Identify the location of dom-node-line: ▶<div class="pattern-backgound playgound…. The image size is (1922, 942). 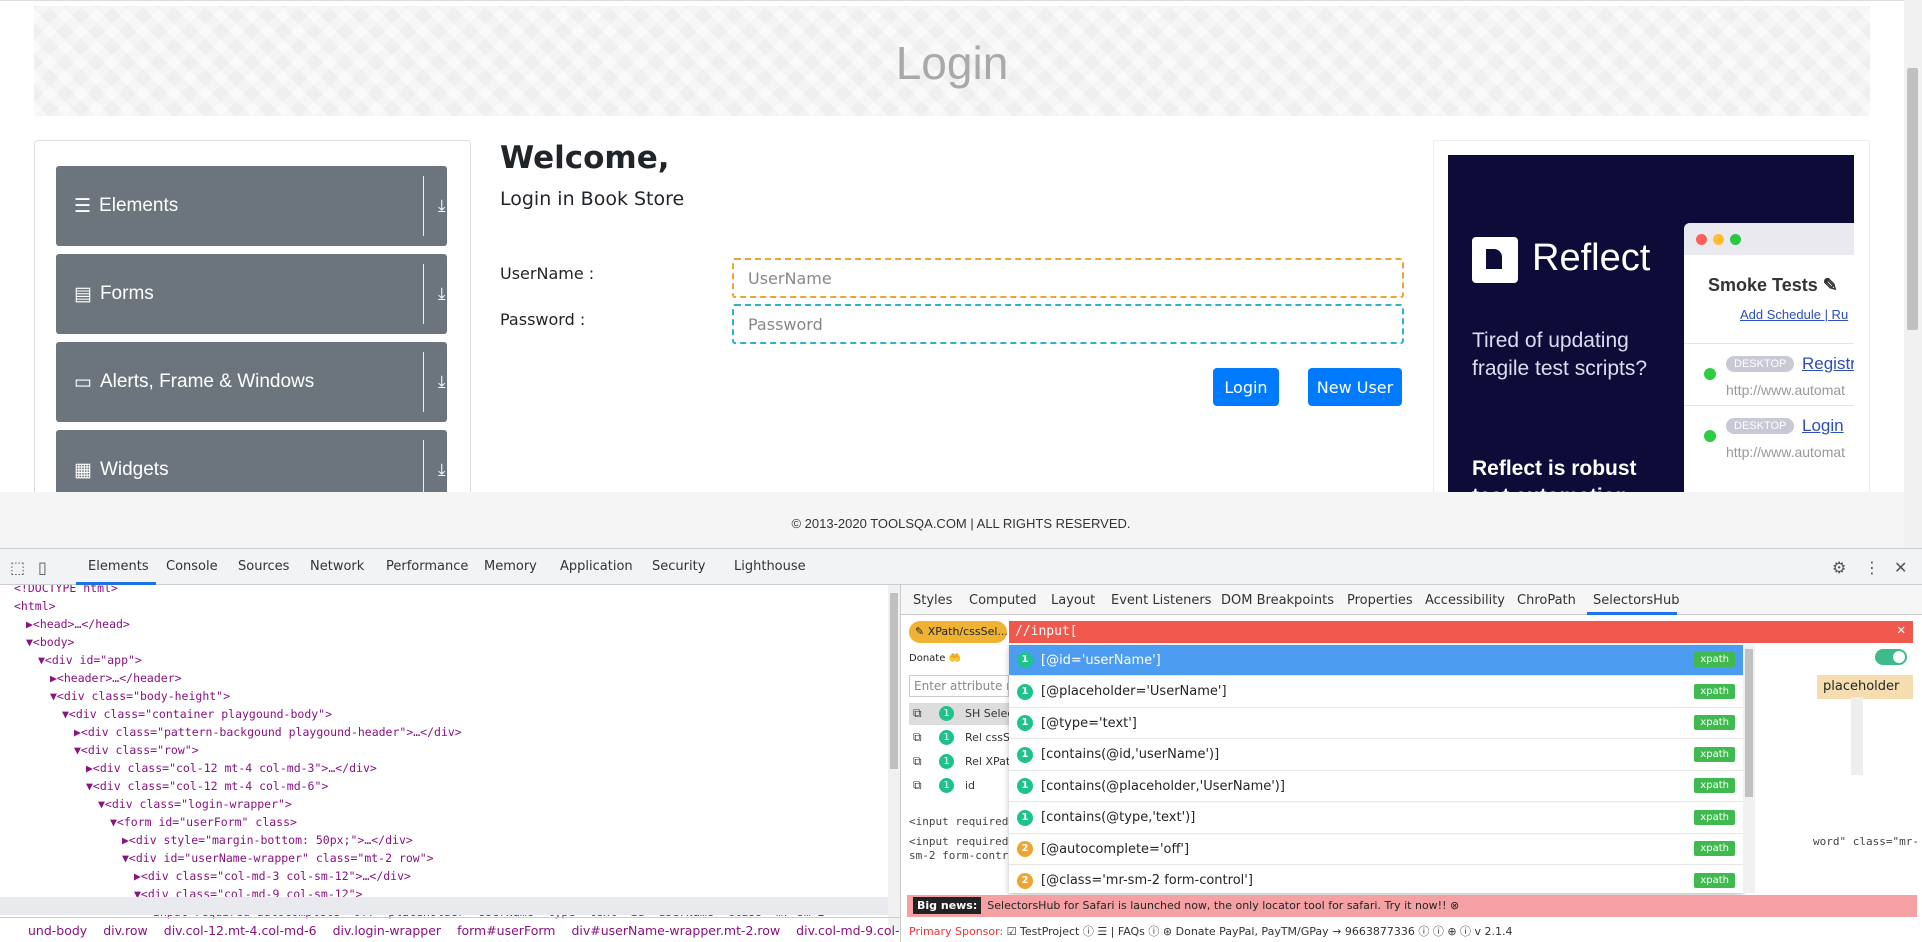
(268, 732).